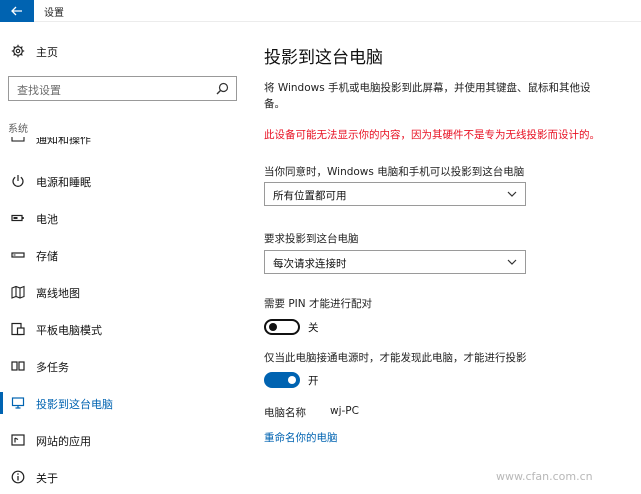 Image resolution: width=641 pixels, height=494 pixels. Describe the element at coordinates (54, 13) in the screenshot. I see `window-title: 设置` at that location.